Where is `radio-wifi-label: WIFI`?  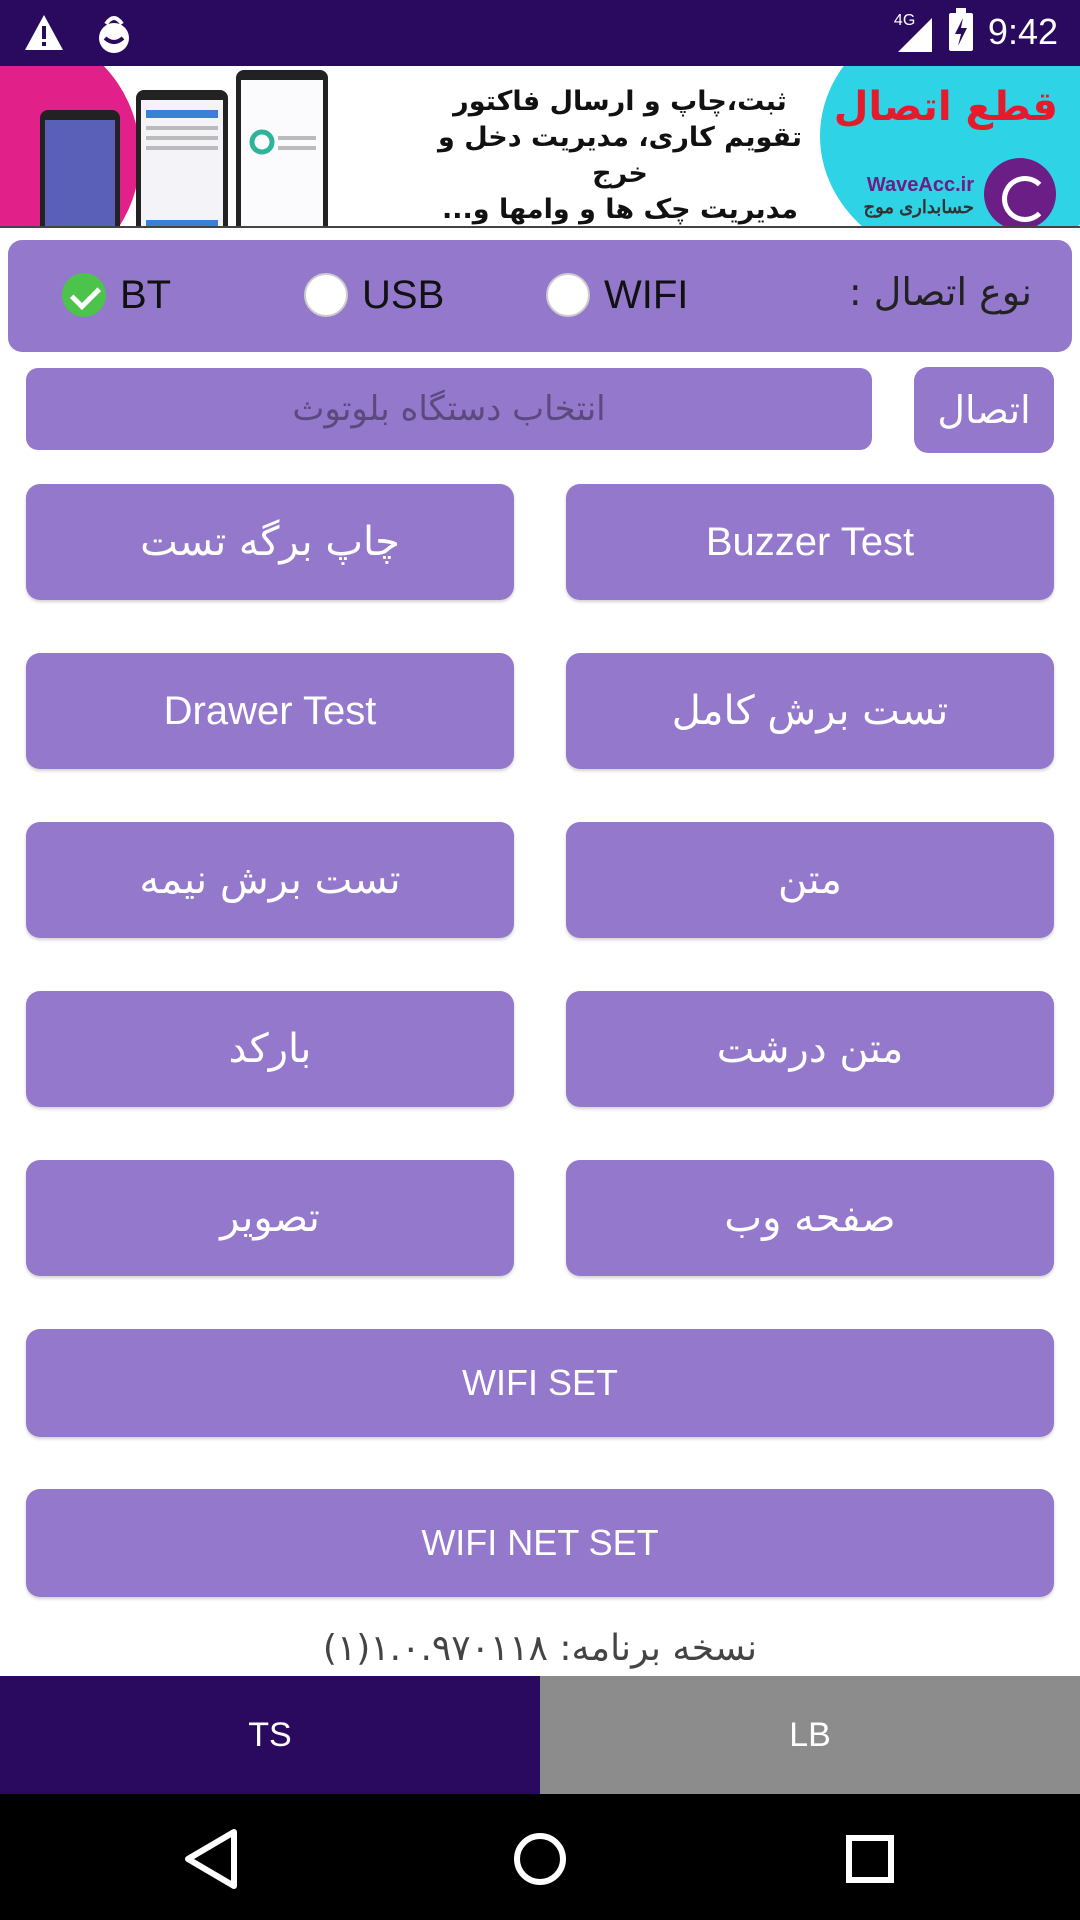 radio-wifi-label: WIFI is located at coordinates (646, 294).